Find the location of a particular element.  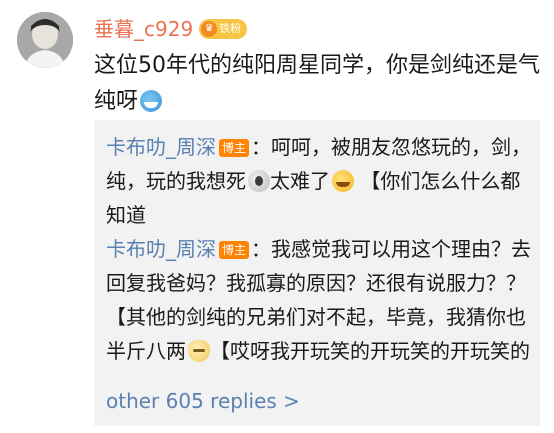

crown-icon: ♛ is located at coordinates (209, 29).